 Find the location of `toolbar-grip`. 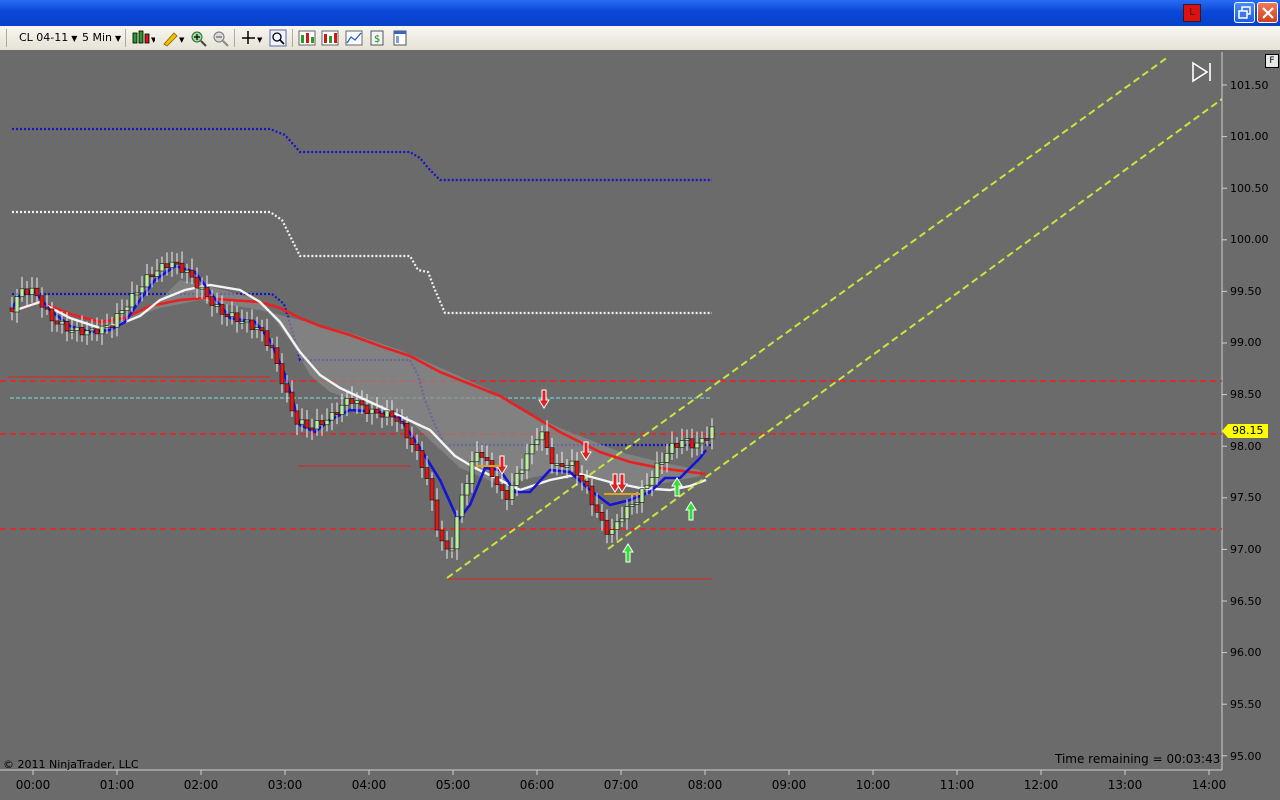

toolbar-grip is located at coordinates (6, 38).